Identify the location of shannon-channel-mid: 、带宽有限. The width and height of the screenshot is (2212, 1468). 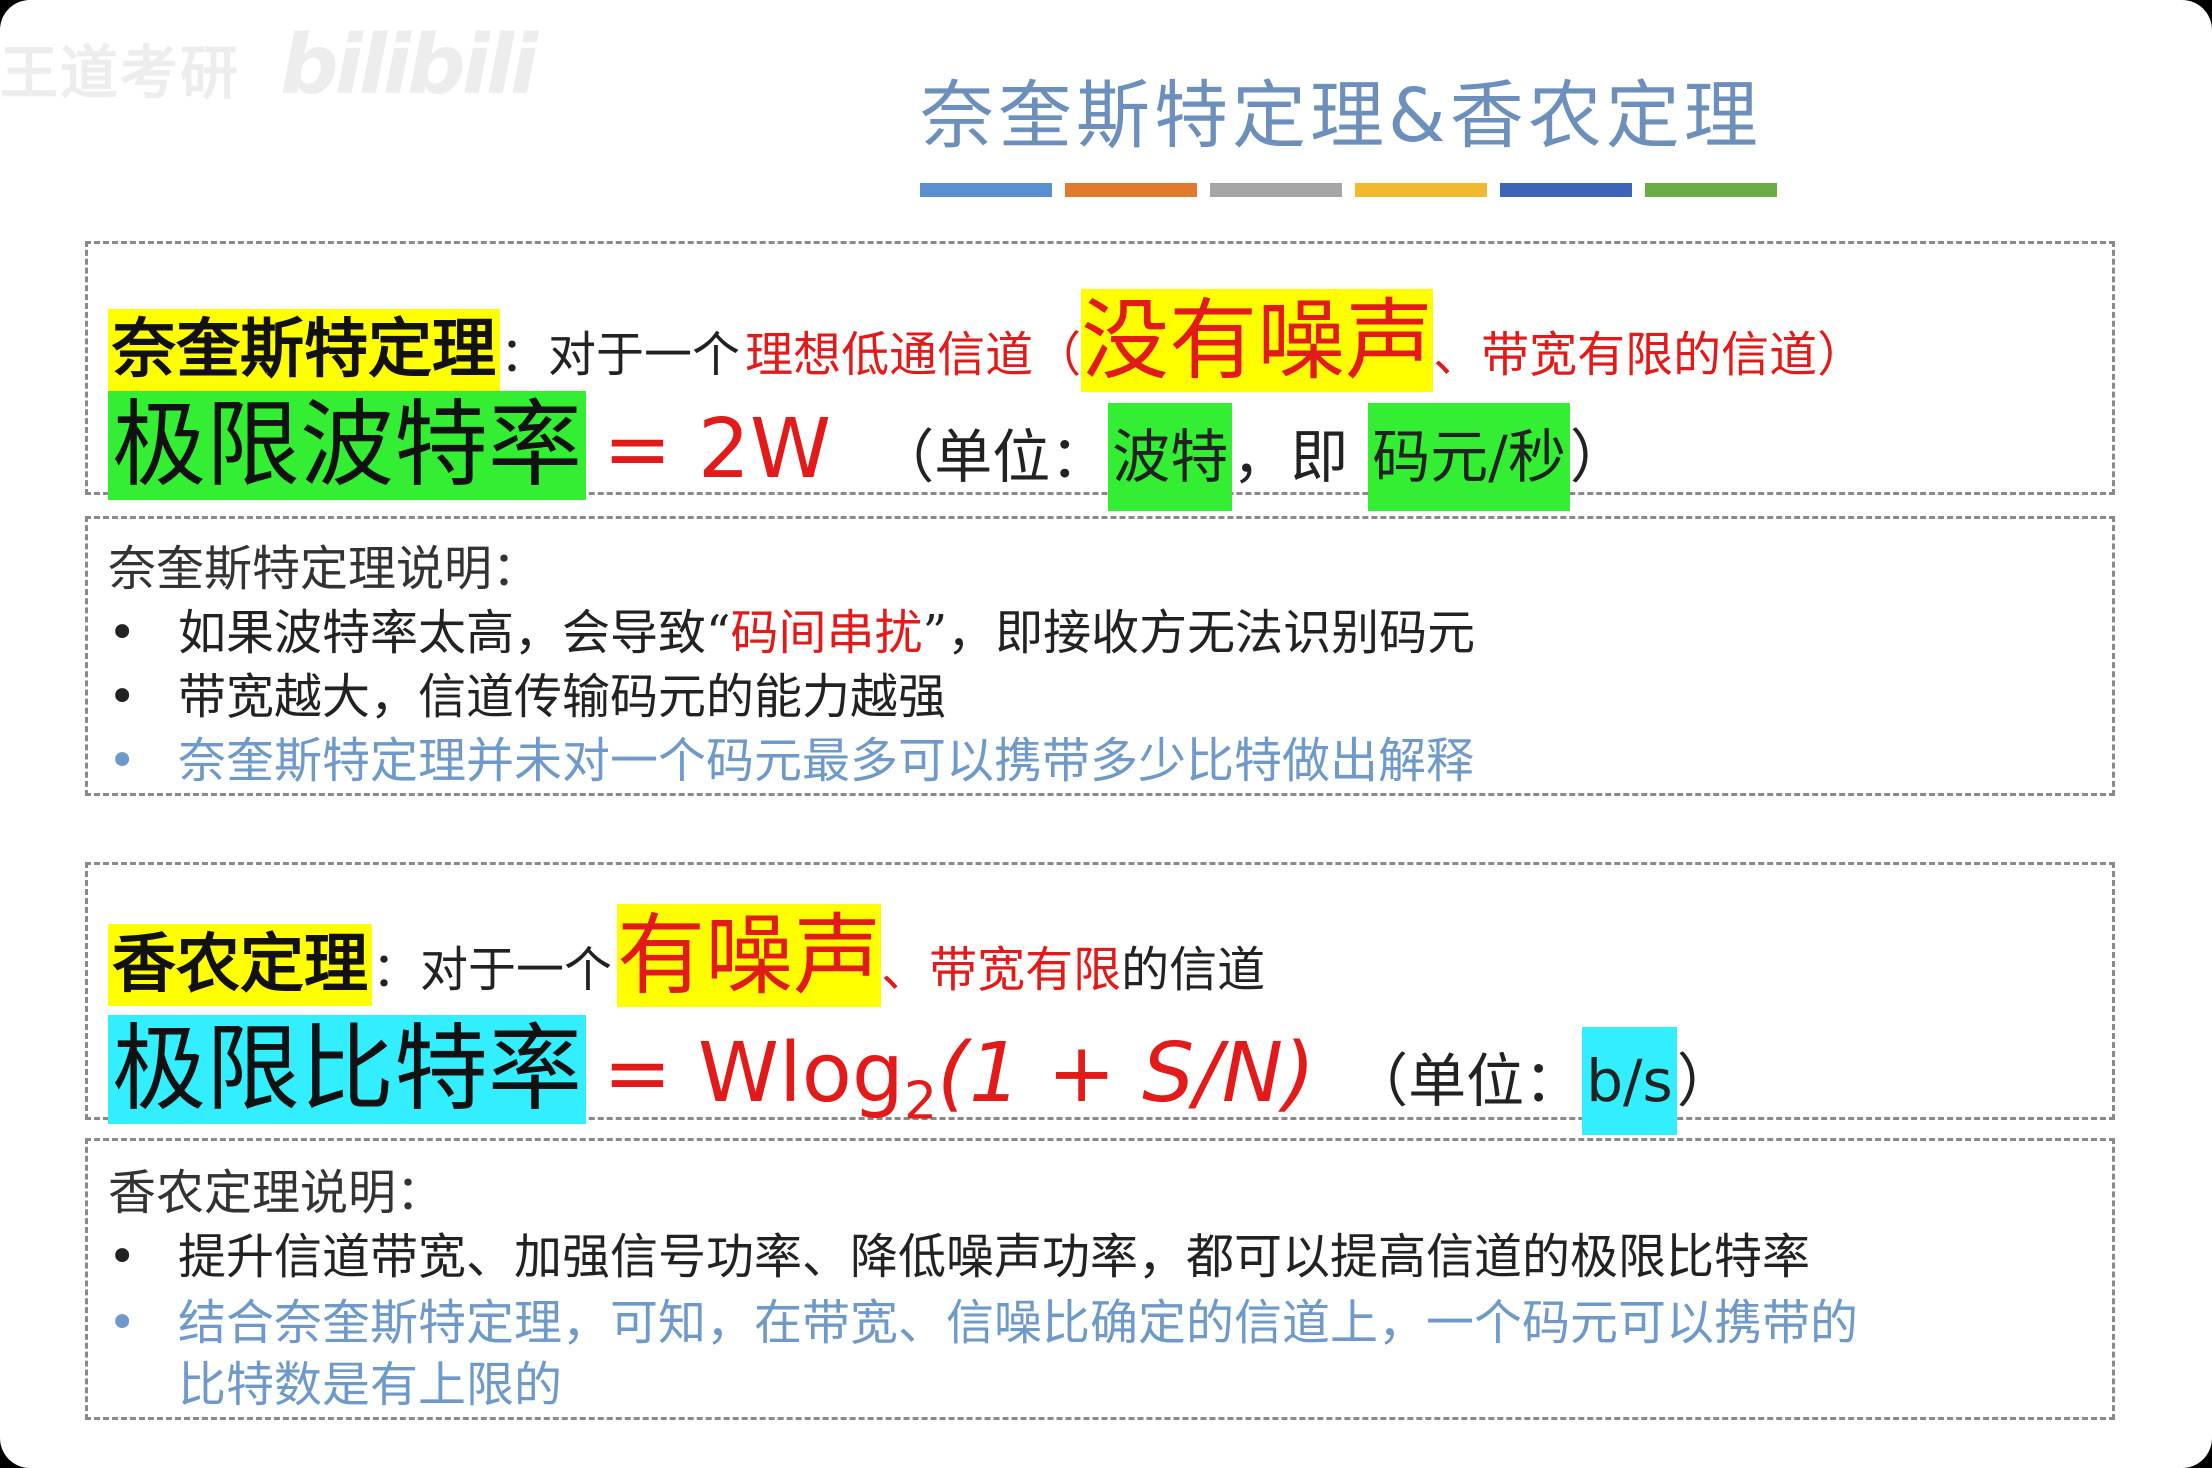
(1001, 970).